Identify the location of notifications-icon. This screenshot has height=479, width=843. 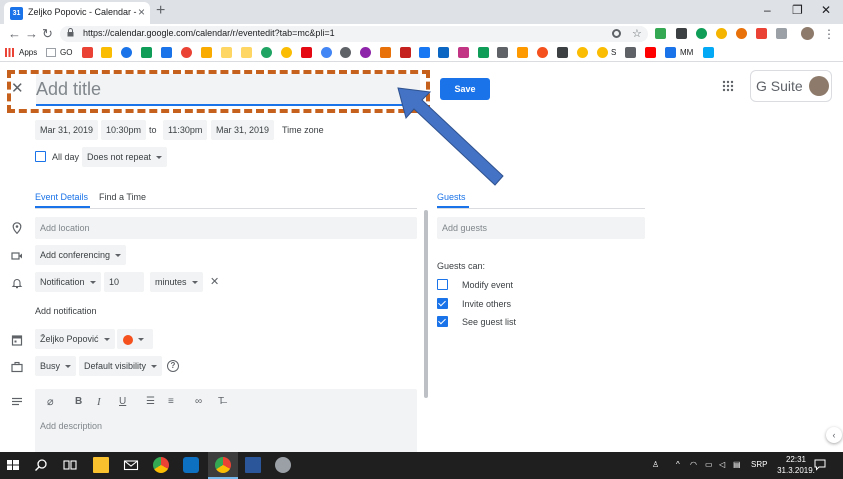
(820, 465).